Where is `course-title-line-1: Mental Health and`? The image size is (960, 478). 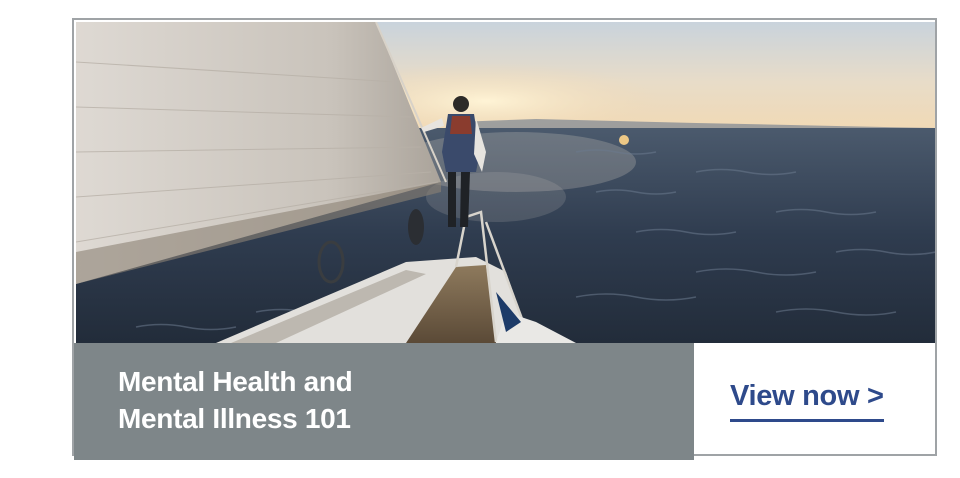
course-title-line-1: Mental Health and is located at coordinates (235, 381).